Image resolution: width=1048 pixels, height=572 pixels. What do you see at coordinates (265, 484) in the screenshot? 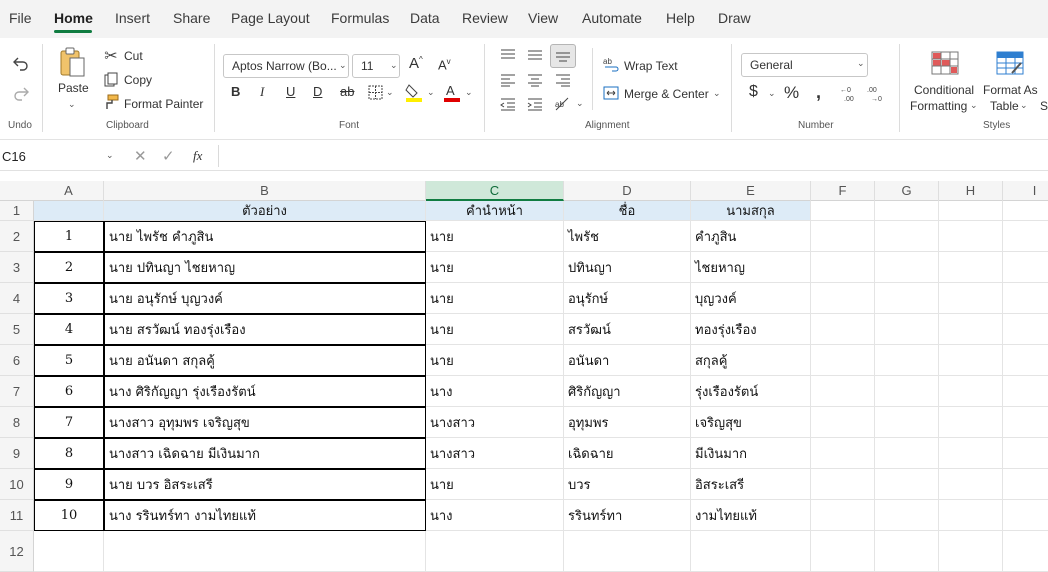
I see `table-cell-b: นาย บวร อิสระเสรี` at bounding box center [265, 484].